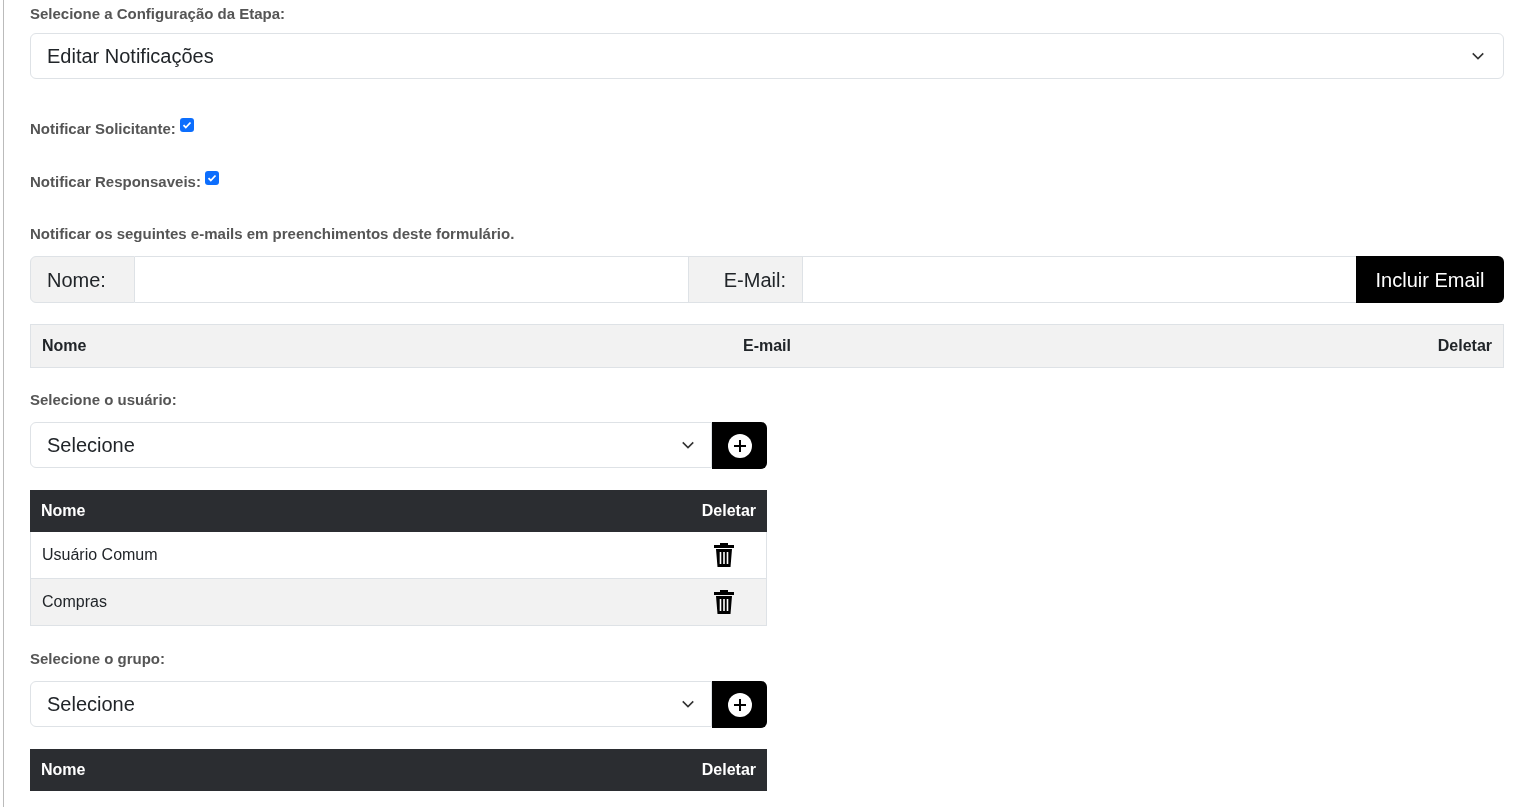 The height and width of the screenshot is (807, 1518). I want to click on include-email-button: Incluir Email, so click(1430, 279).